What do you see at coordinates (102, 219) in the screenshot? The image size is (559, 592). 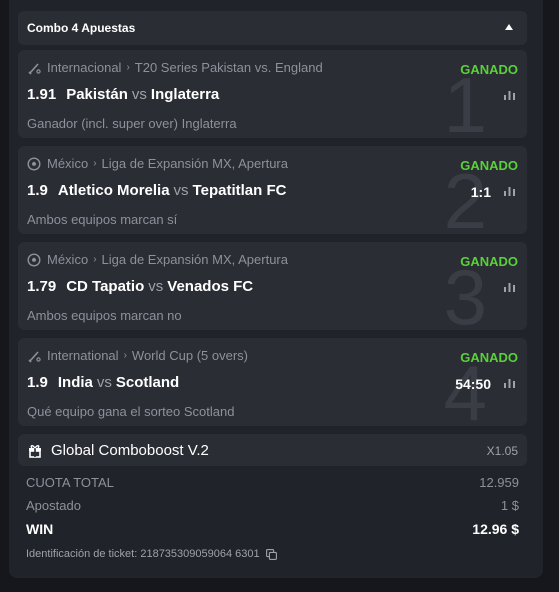 I see `leg-market: Ambos equipos marcan sí` at bounding box center [102, 219].